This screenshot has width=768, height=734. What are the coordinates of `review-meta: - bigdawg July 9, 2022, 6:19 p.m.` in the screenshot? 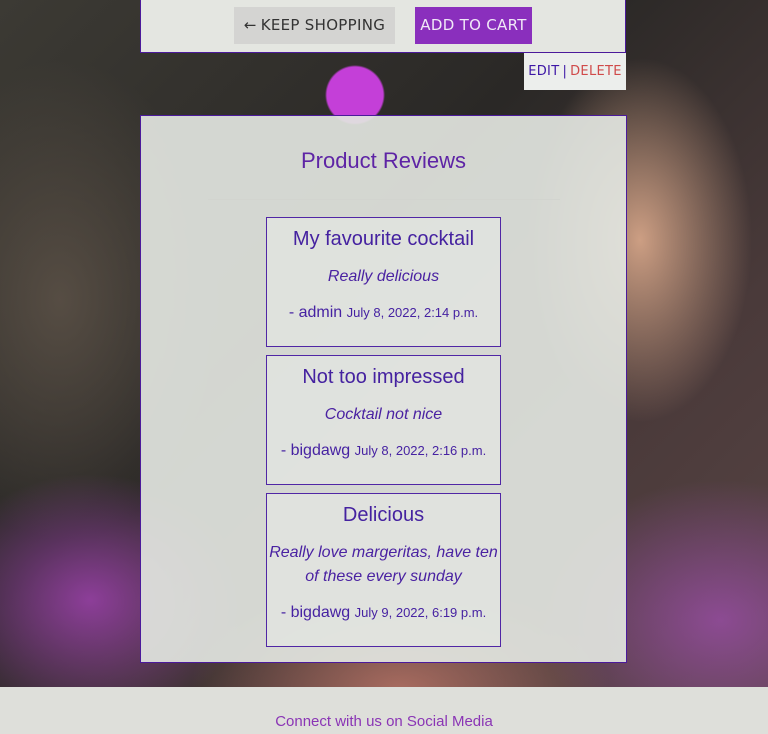 It's located at (383, 613).